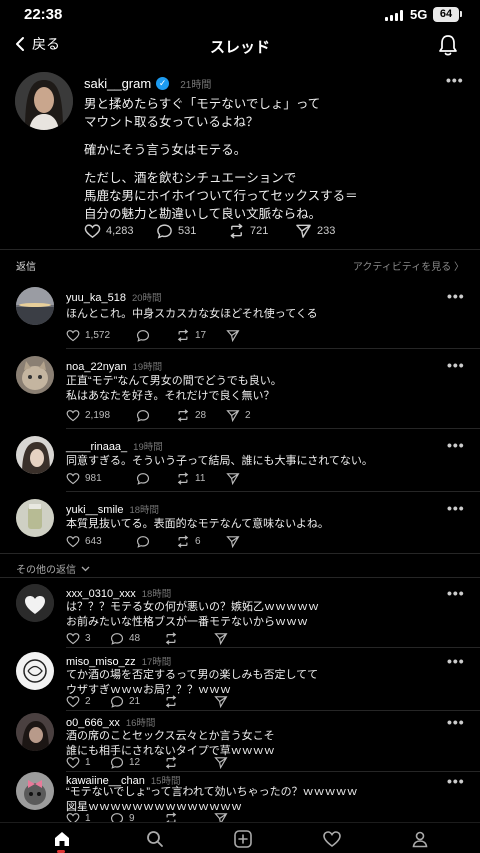 This screenshot has width=480, height=853. Describe the element at coordinates (446, 14) in the screenshot. I see `battery-icon: 64` at that location.